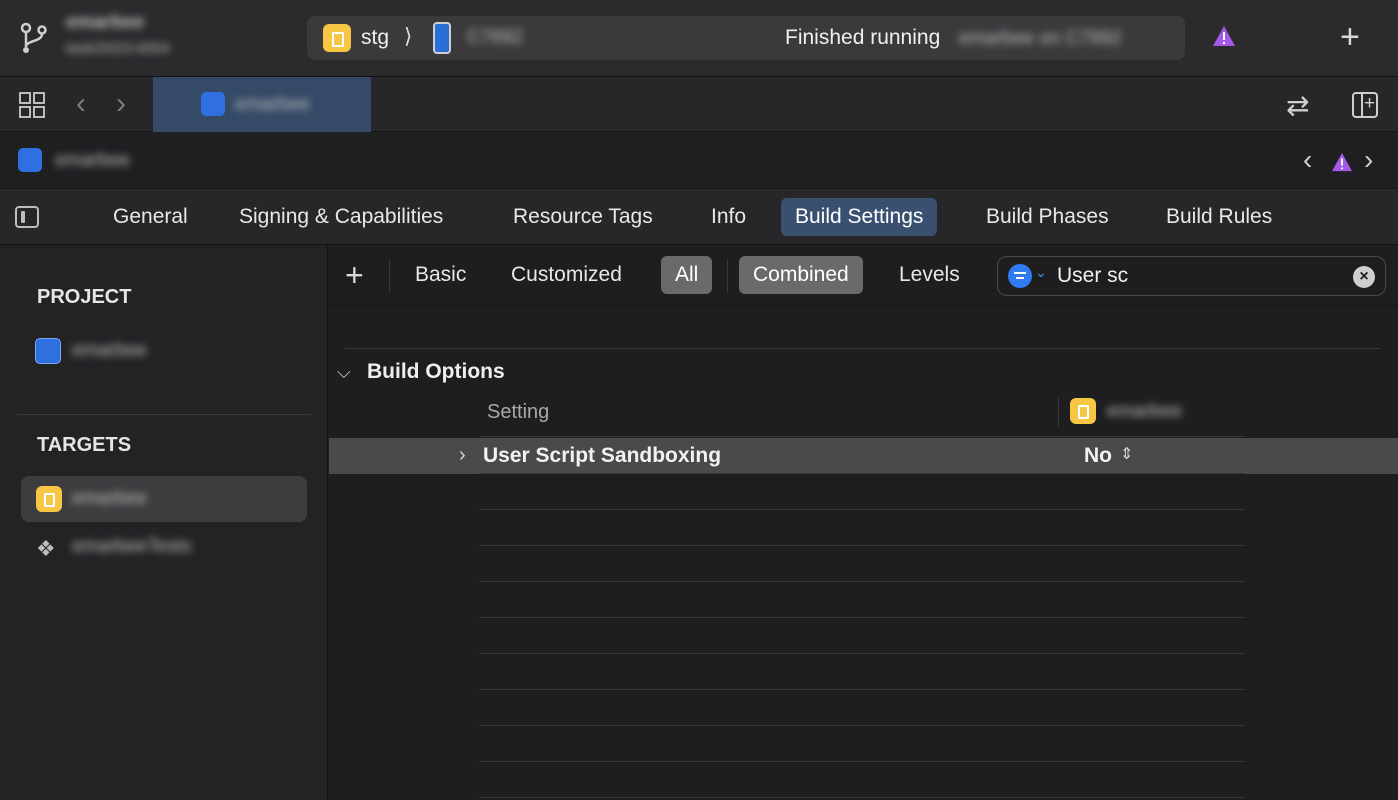  I want to click on jump-bar: emarbee ‹ ›, so click(699, 160).